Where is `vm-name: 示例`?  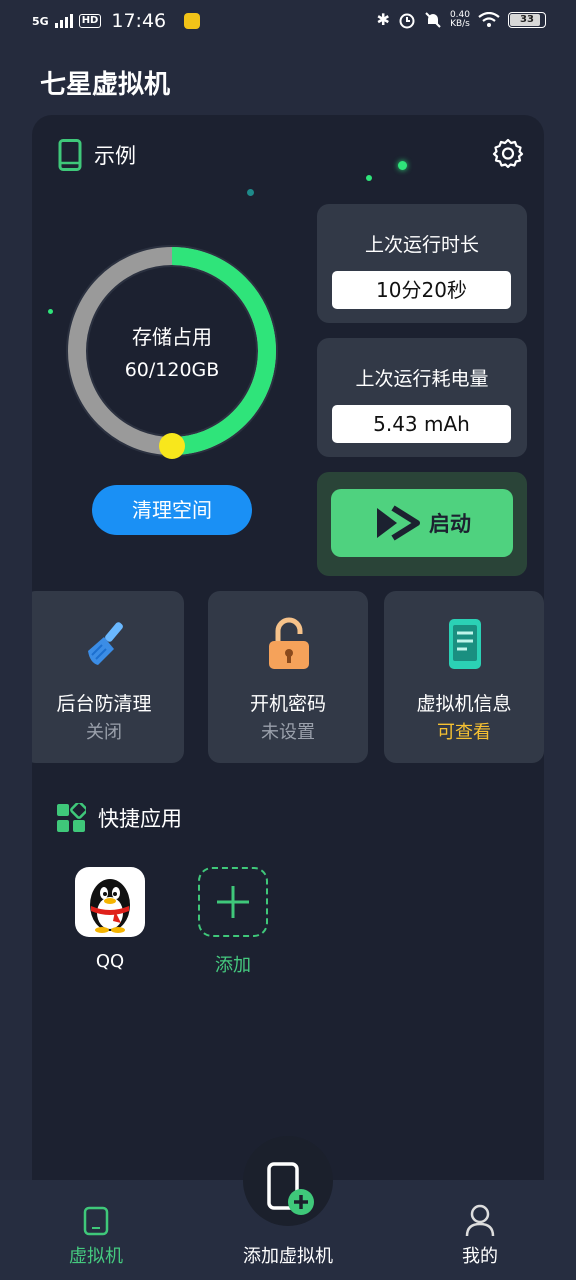
vm-name: 示例 is located at coordinates (115, 156).